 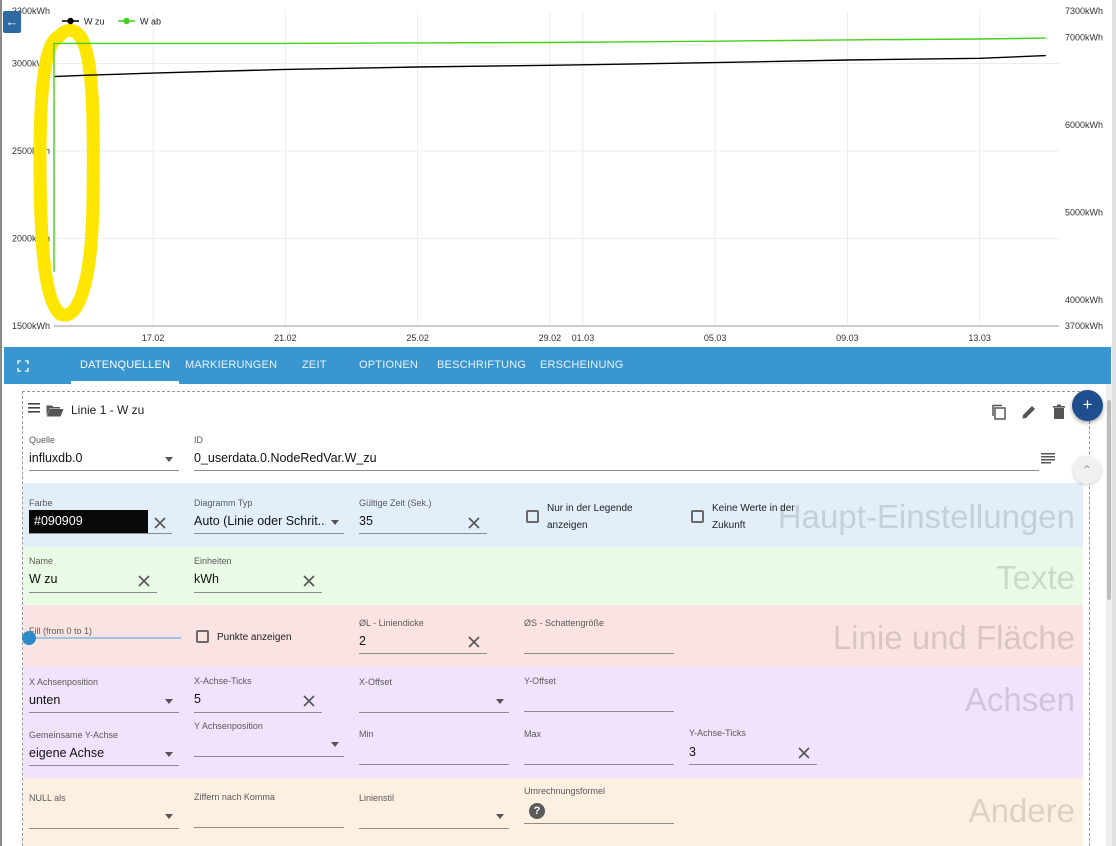 I want to click on line-style-select, so click(x=434, y=828).